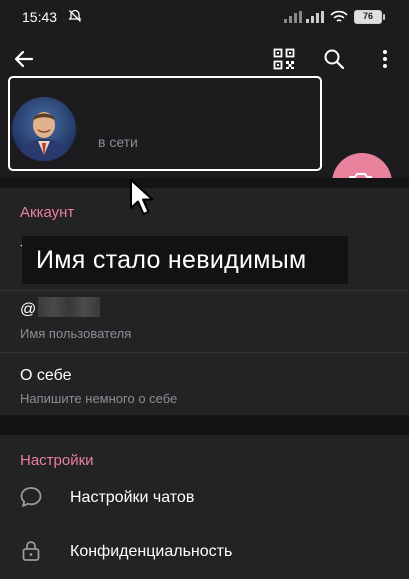  I want to click on privacy-label: Конфиденциальность, so click(151, 551).